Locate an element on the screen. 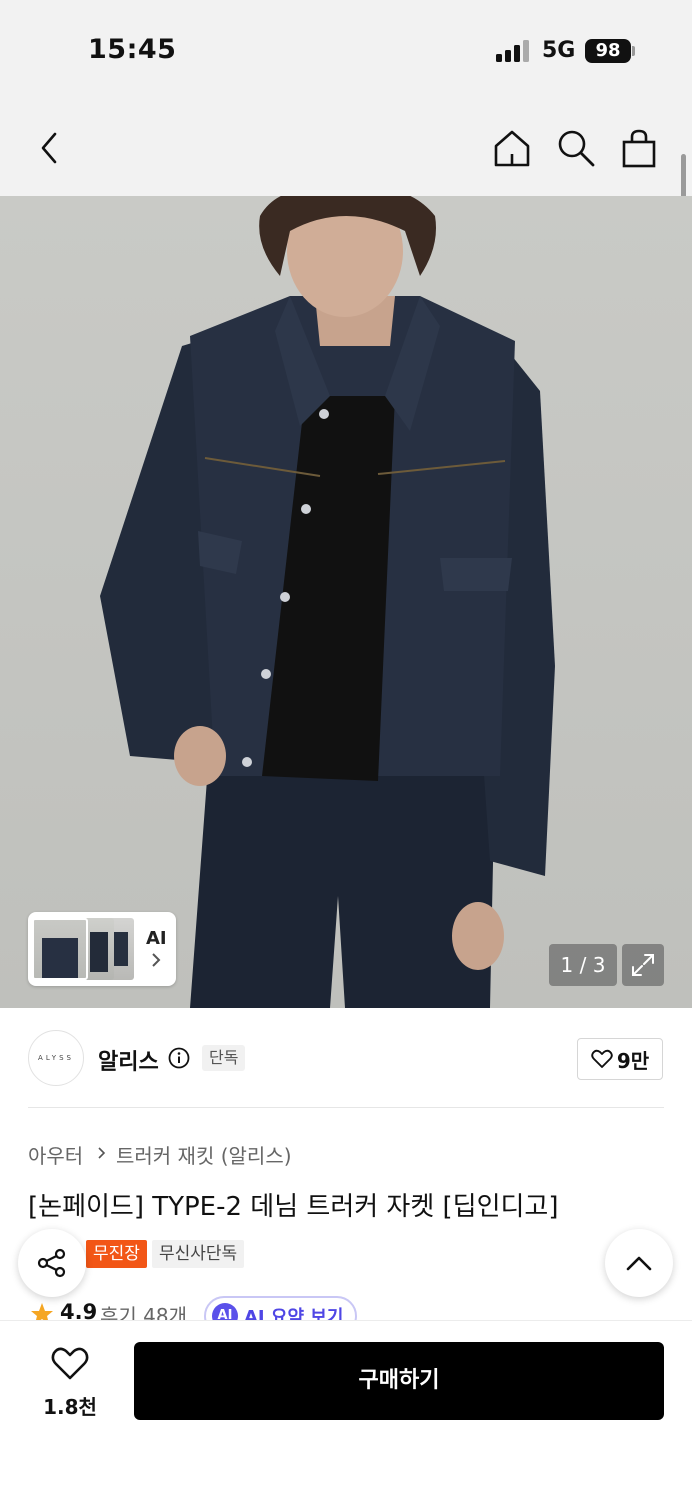 The image size is (692, 1500). home-button is located at coordinates (512, 148).